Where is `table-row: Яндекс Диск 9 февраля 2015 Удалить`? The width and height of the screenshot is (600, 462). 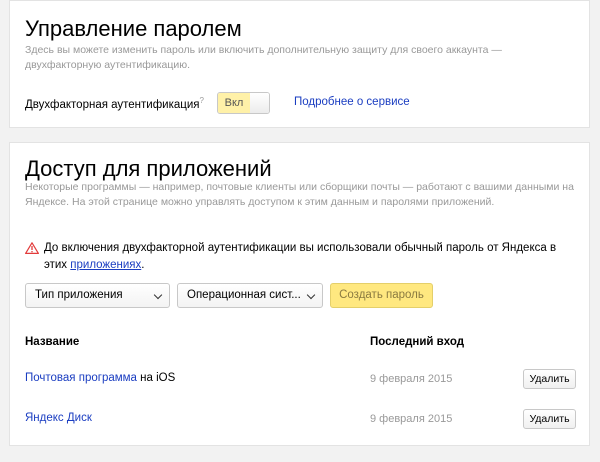 table-row: Яндекс Диск 9 февраля 2015 Удалить is located at coordinates (300, 419).